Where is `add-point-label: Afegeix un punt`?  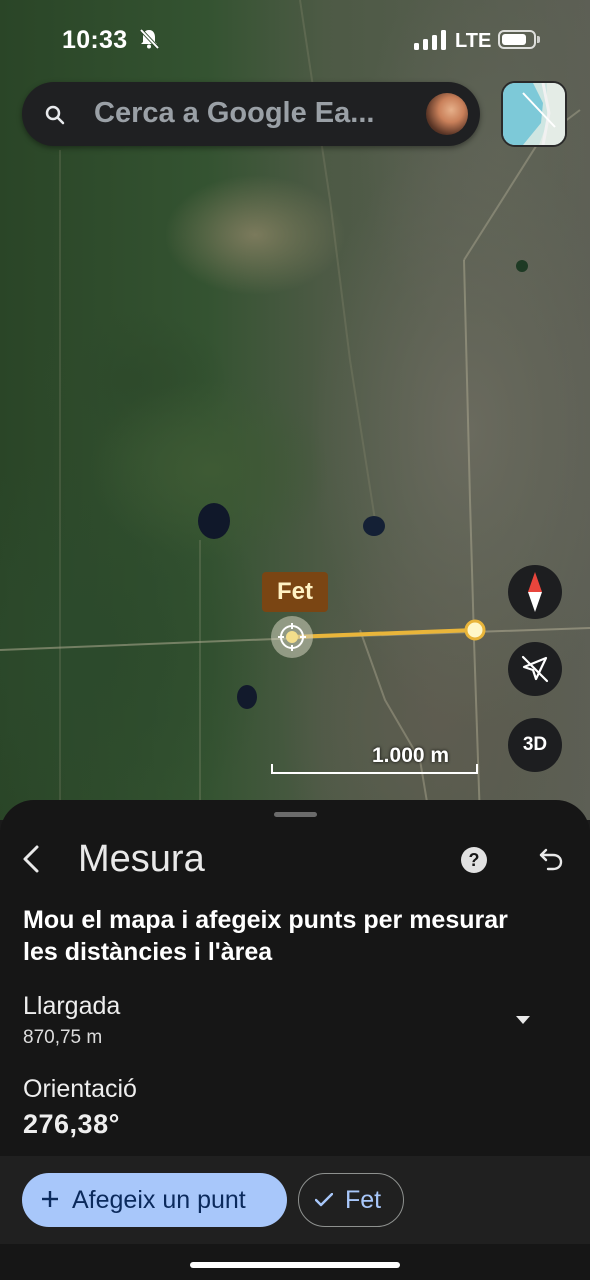 add-point-label: Afegeix un punt is located at coordinates (159, 1199).